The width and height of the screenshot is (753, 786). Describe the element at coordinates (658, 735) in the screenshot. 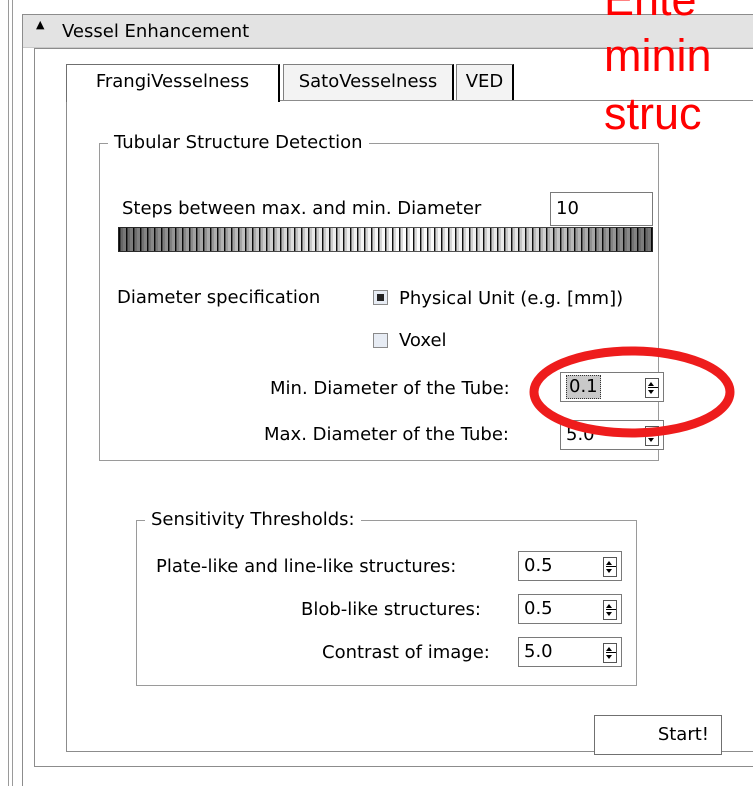

I see `start-button: Start!` at that location.